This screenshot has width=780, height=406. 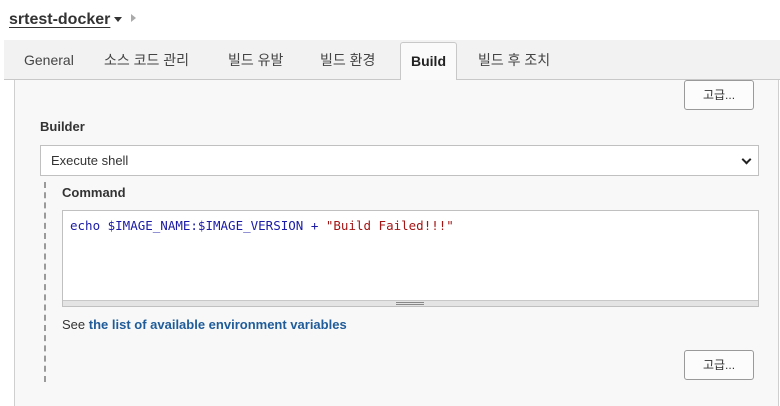 What do you see at coordinates (59, 20) in the screenshot?
I see `job-name-link: srtest-docker` at bounding box center [59, 20].